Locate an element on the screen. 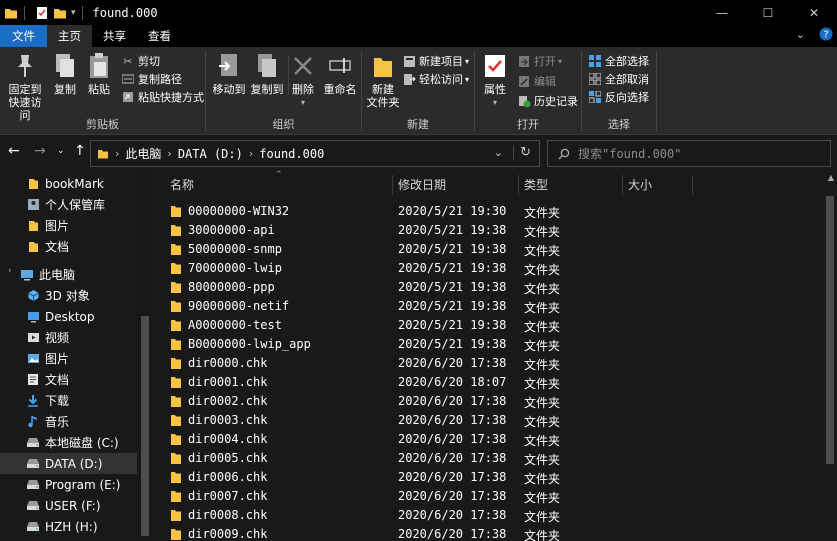  up-arrow-icon: ↑ is located at coordinates (80, 151).